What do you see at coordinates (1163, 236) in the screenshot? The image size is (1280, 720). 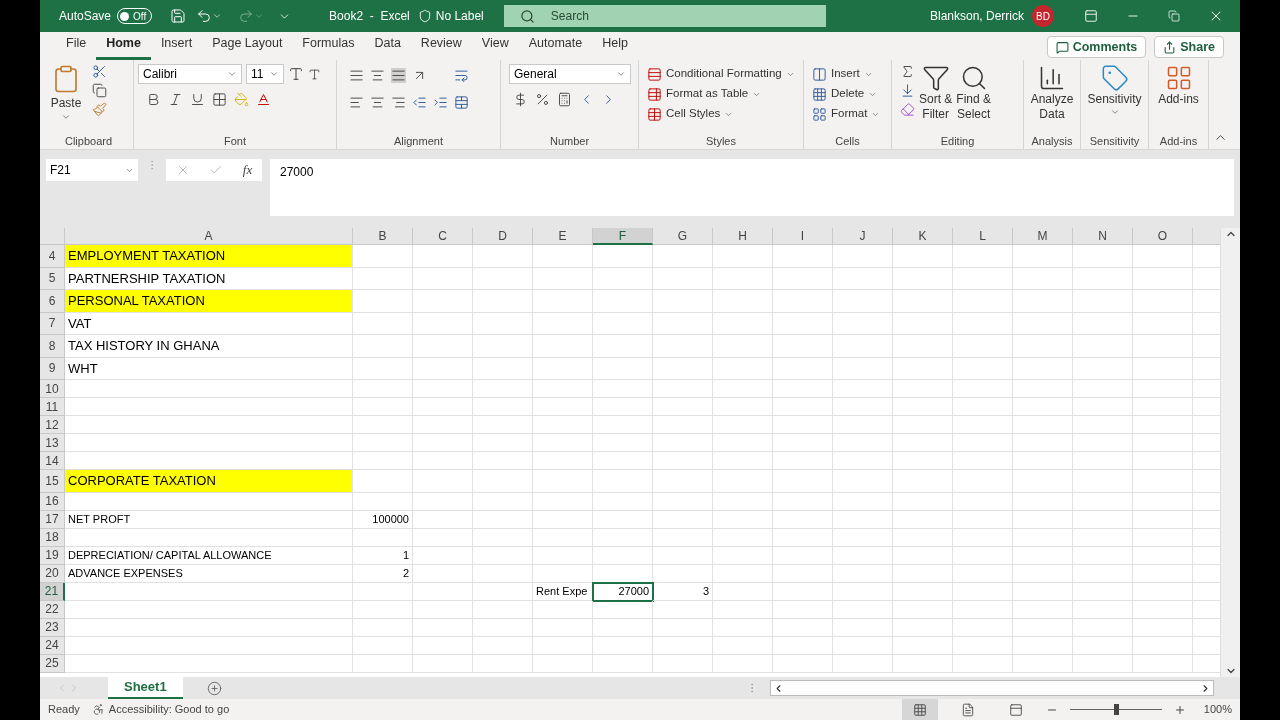 I see `column-header: O` at bounding box center [1163, 236].